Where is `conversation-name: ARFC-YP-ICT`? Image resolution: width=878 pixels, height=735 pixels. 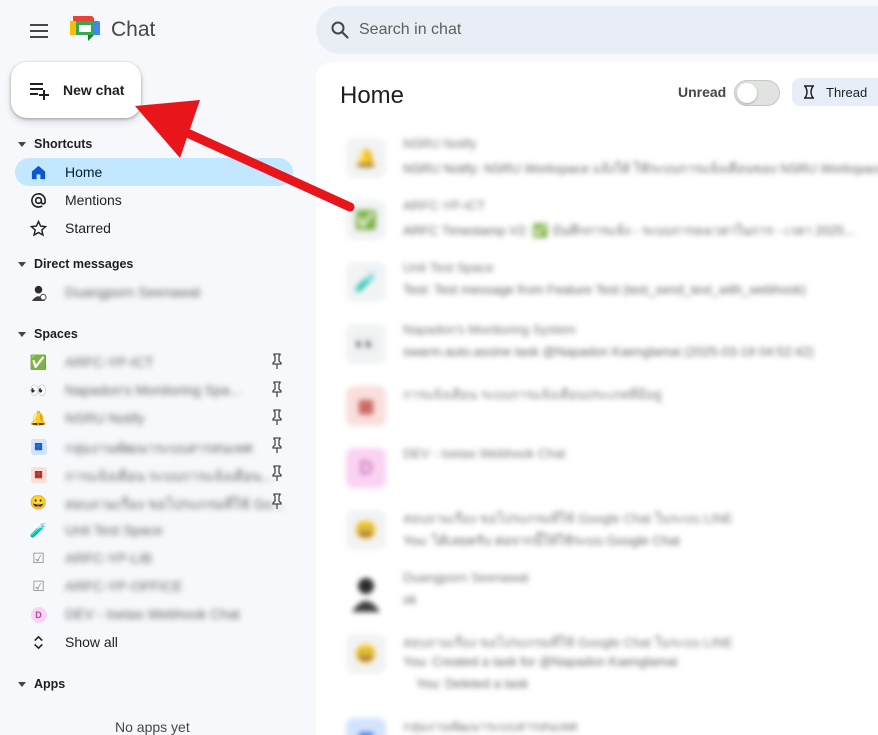 conversation-name: ARFC-YP-ICT is located at coordinates (444, 205).